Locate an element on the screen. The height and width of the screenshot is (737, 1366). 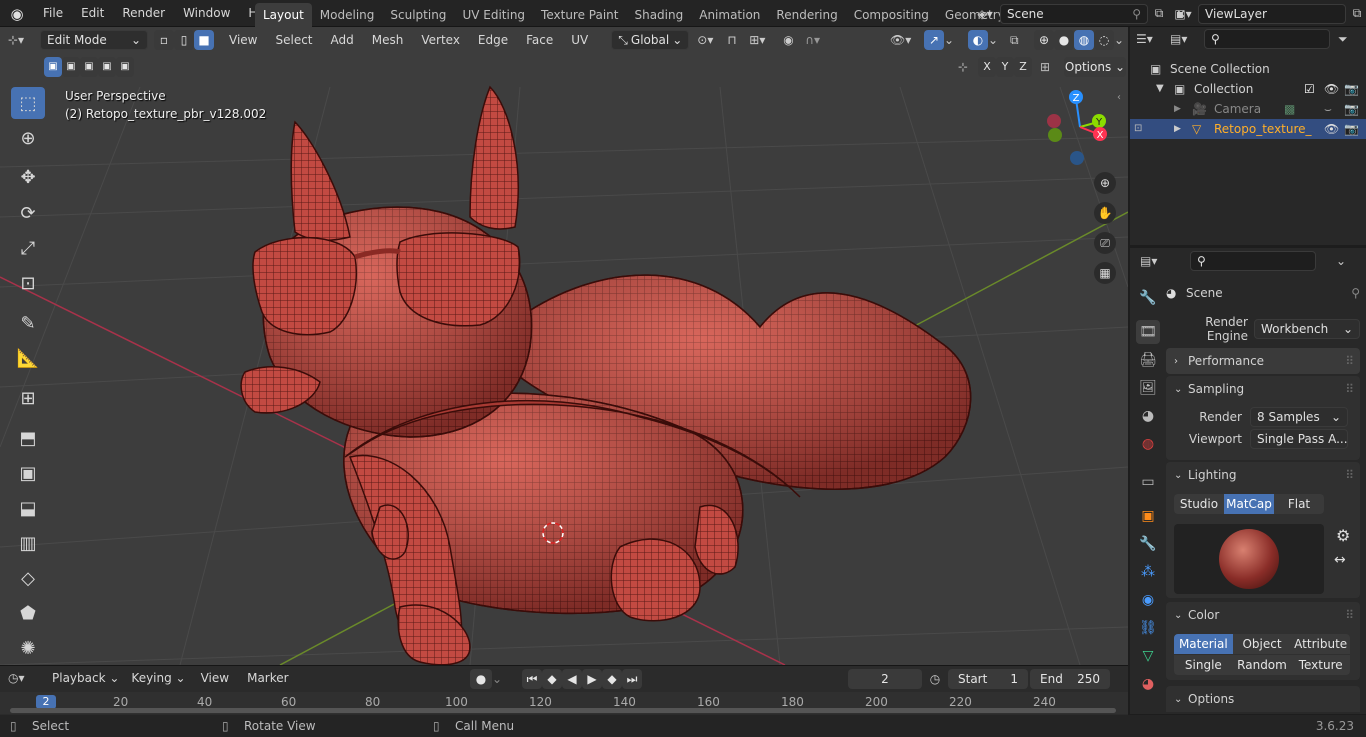
auto-merge-icon: ⊞ is located at coordinates (1052, 67).